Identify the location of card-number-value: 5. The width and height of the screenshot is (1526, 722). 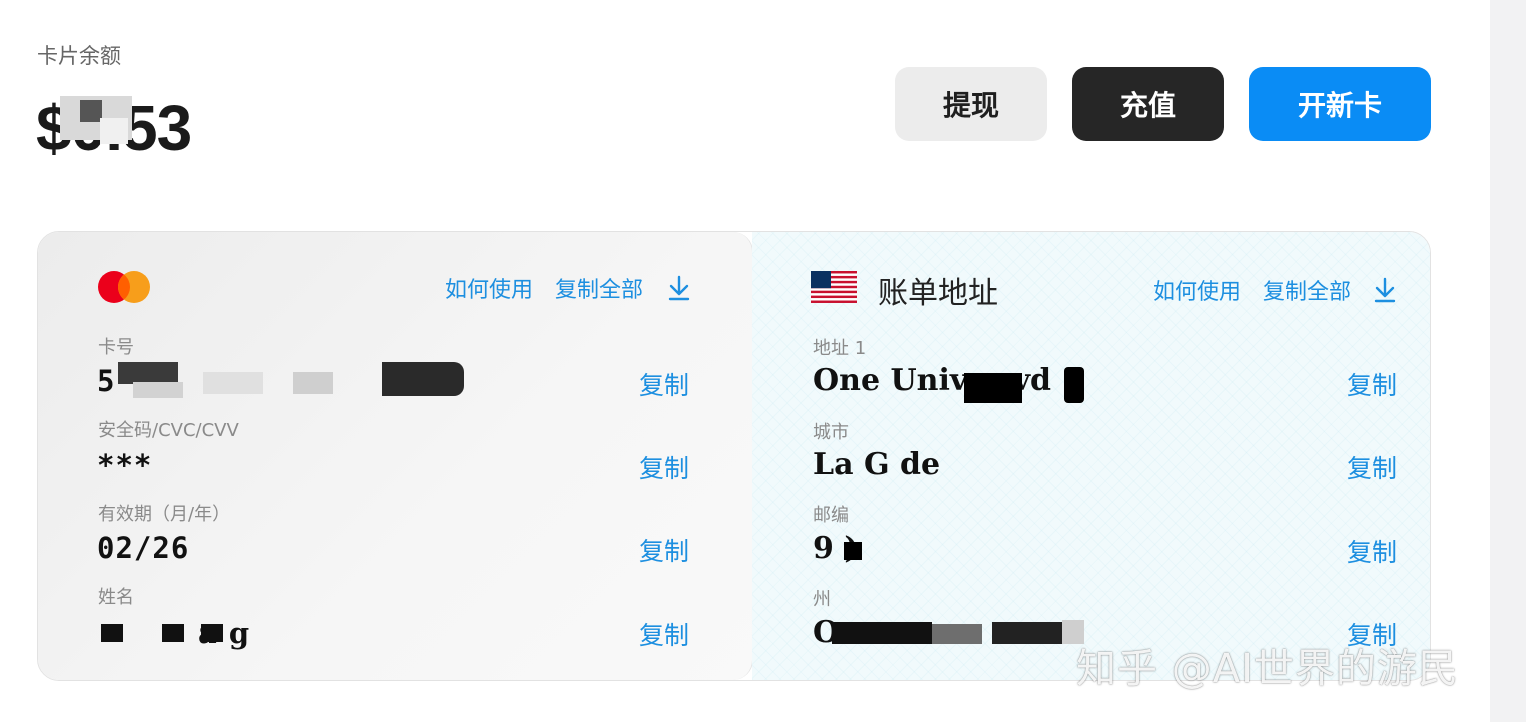
(106, 381).